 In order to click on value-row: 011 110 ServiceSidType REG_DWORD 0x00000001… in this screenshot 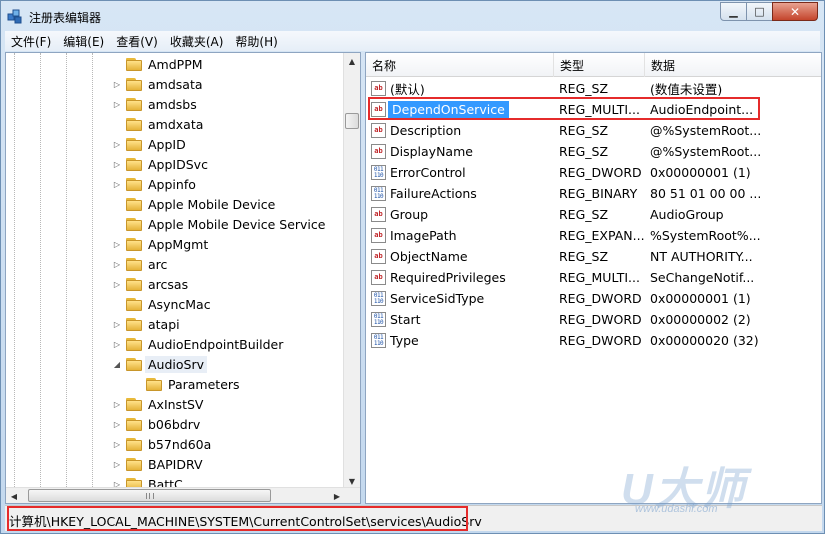, I will do `click(593, 298)`.